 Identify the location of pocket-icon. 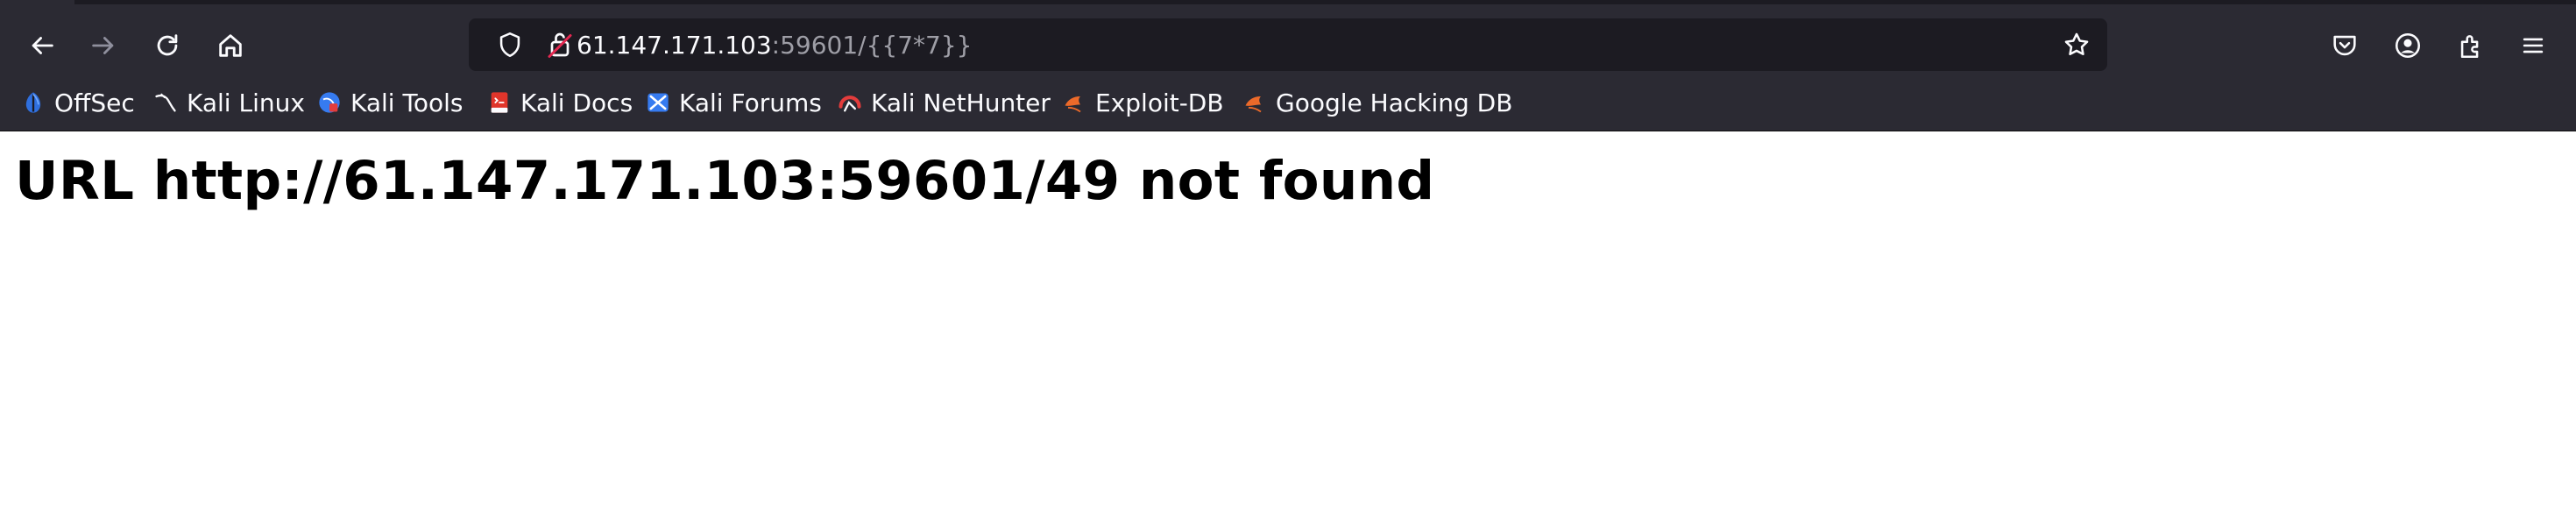
(2344, 45).